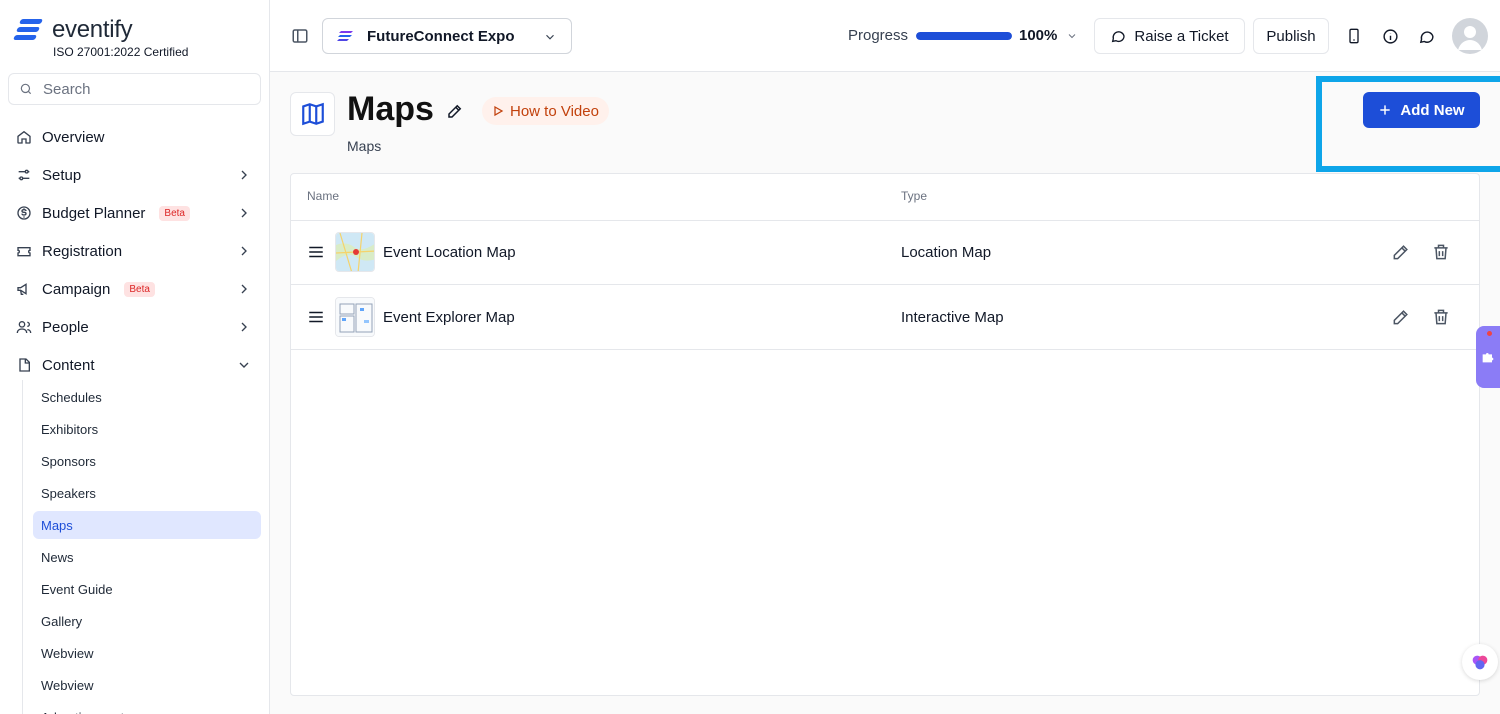 Image resolution: width=1500 pixels, height=714 pixels. What do you see at coordinates (73, 137) in the screenshot?
I see `sidebar-item-label: Overview` at bounding box center [73, 137].